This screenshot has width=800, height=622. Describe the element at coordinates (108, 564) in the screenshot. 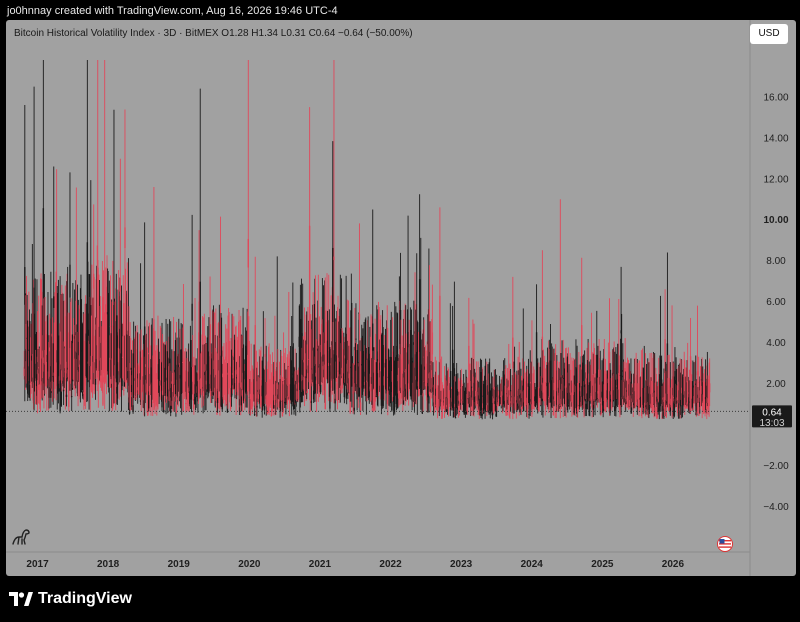

I see `x-tick-label: 2018` at that location.